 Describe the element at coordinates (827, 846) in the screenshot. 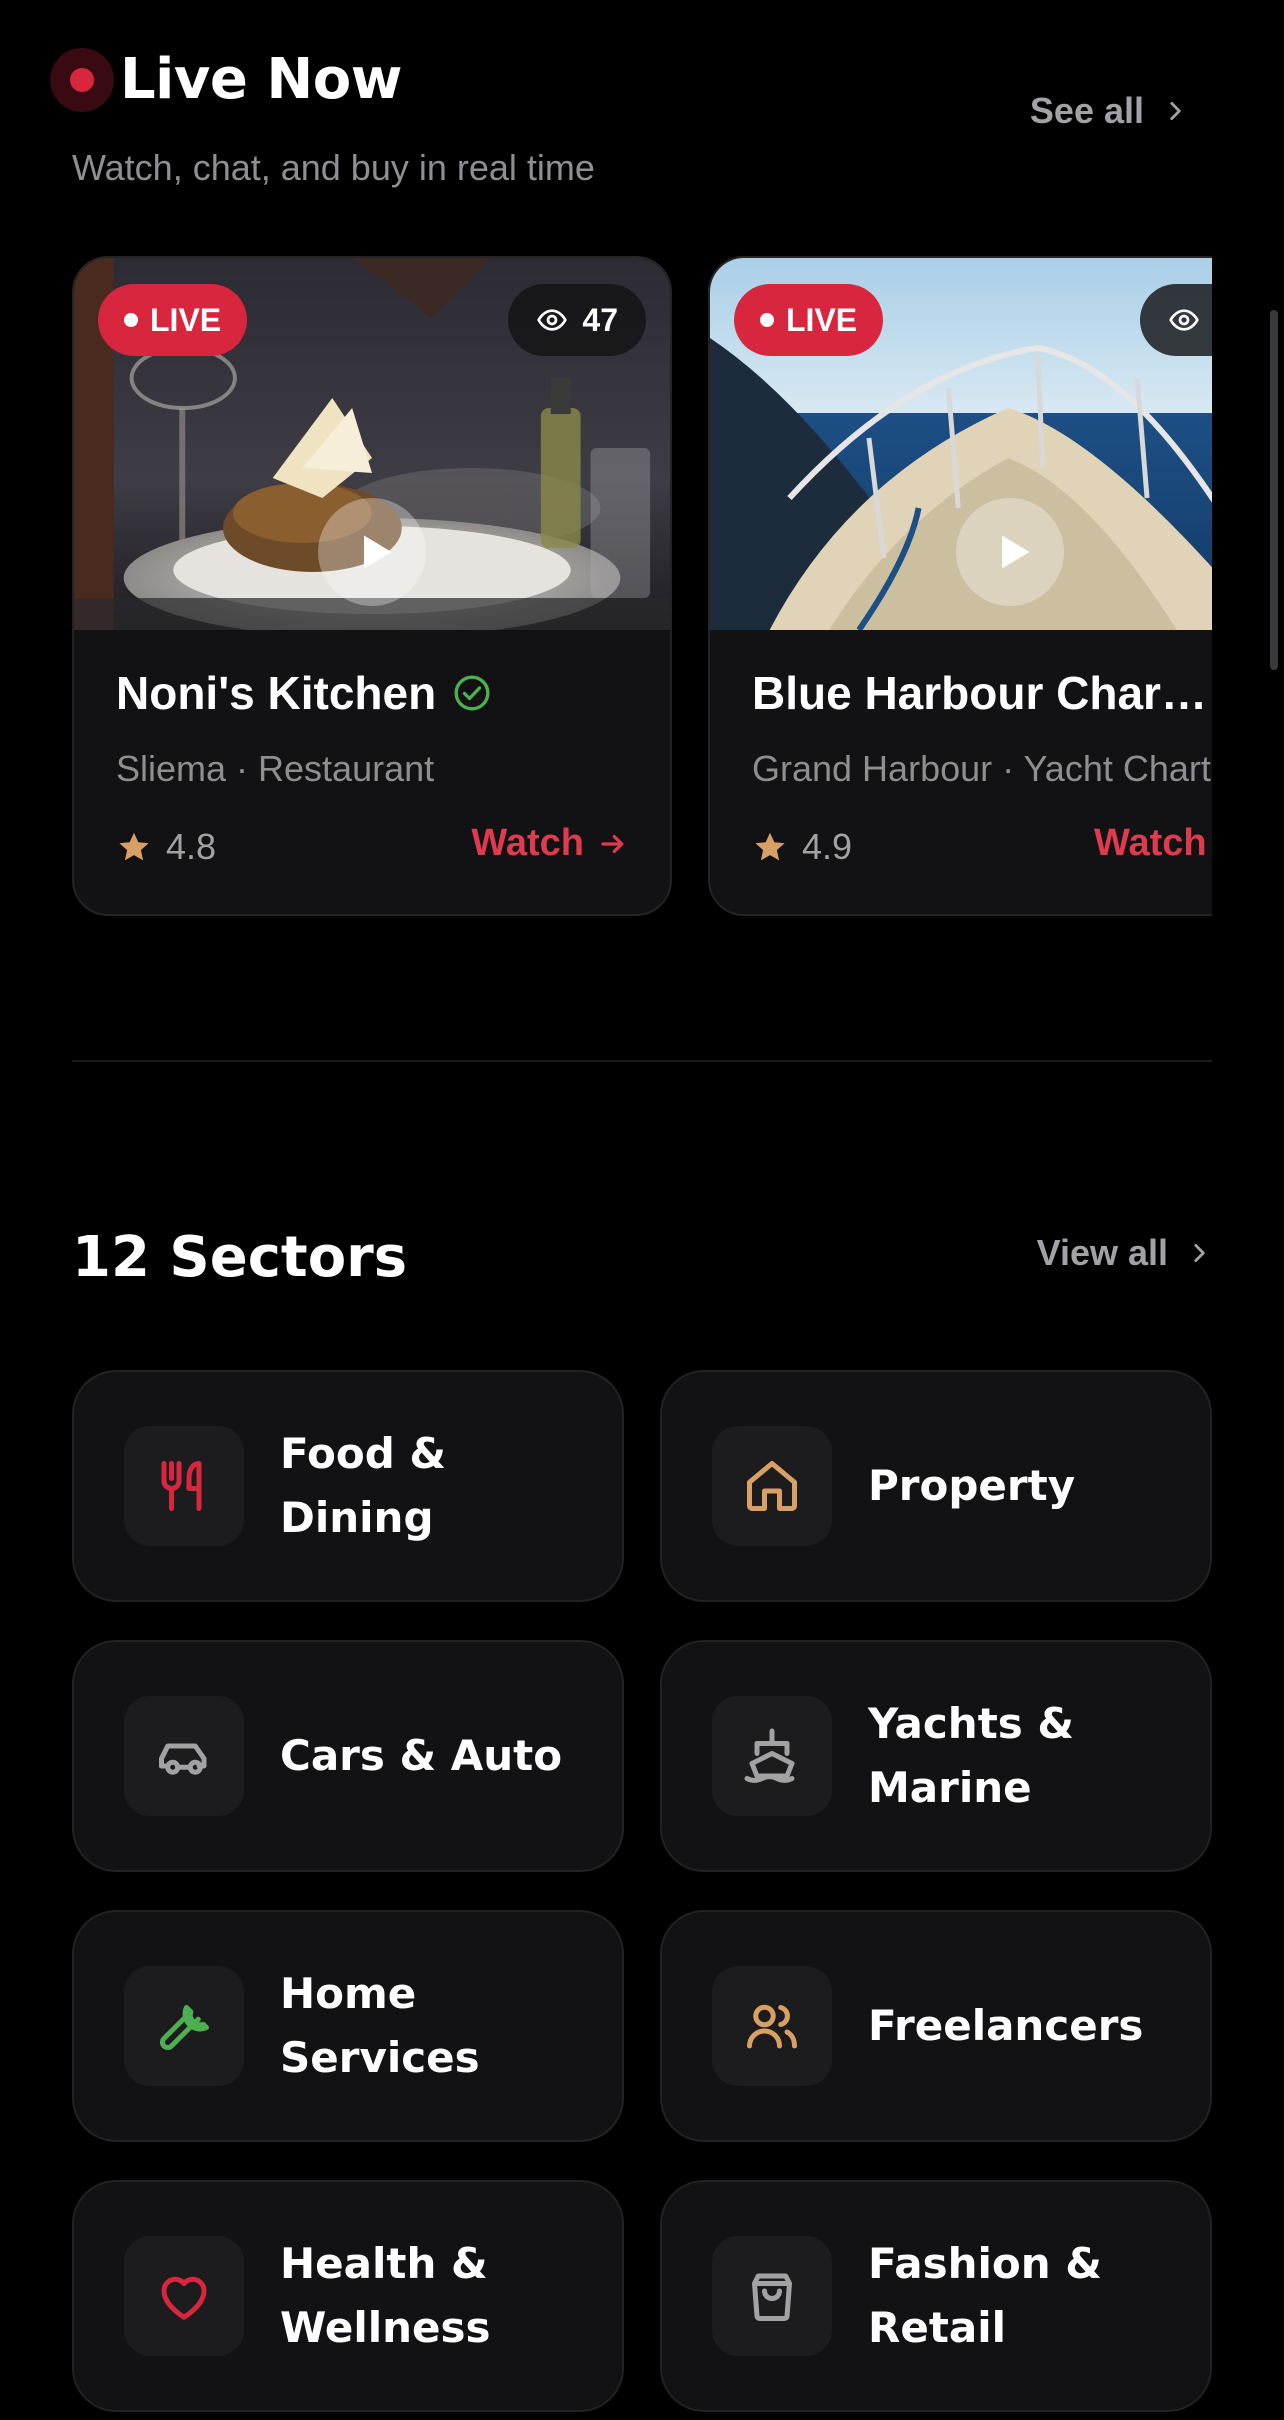

I see `rating-value: 4.9` at that location.